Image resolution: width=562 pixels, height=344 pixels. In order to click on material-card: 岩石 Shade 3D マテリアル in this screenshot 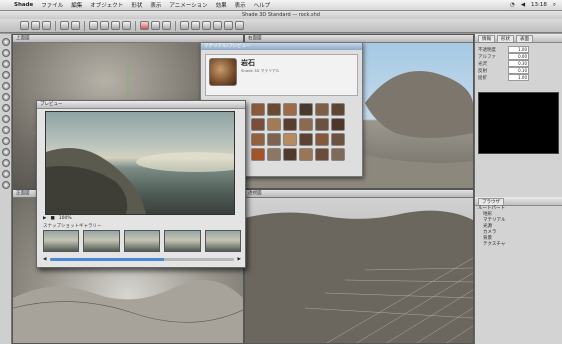, I will do `click(281, 75)`.